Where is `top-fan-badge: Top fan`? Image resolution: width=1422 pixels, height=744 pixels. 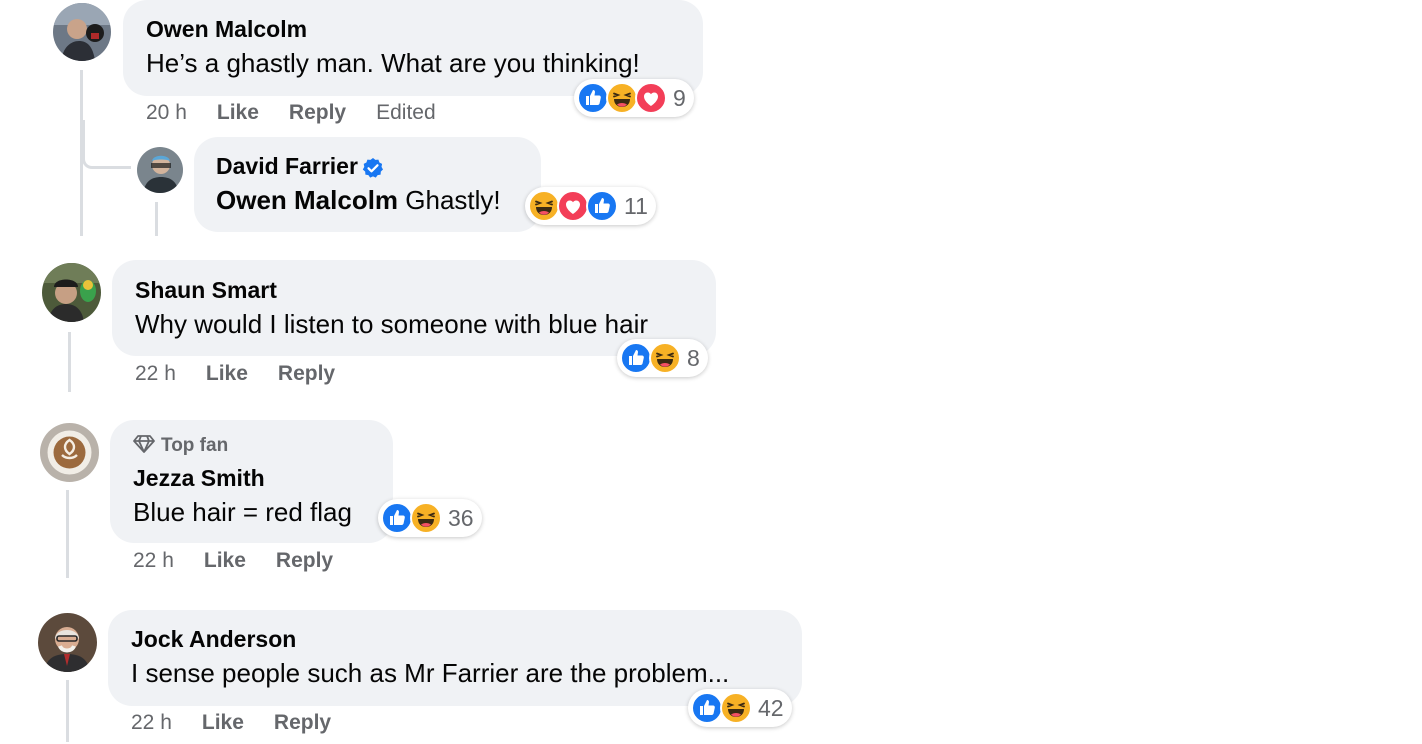 top-fan-badge: Top fan is located at coordinates (180, 445).